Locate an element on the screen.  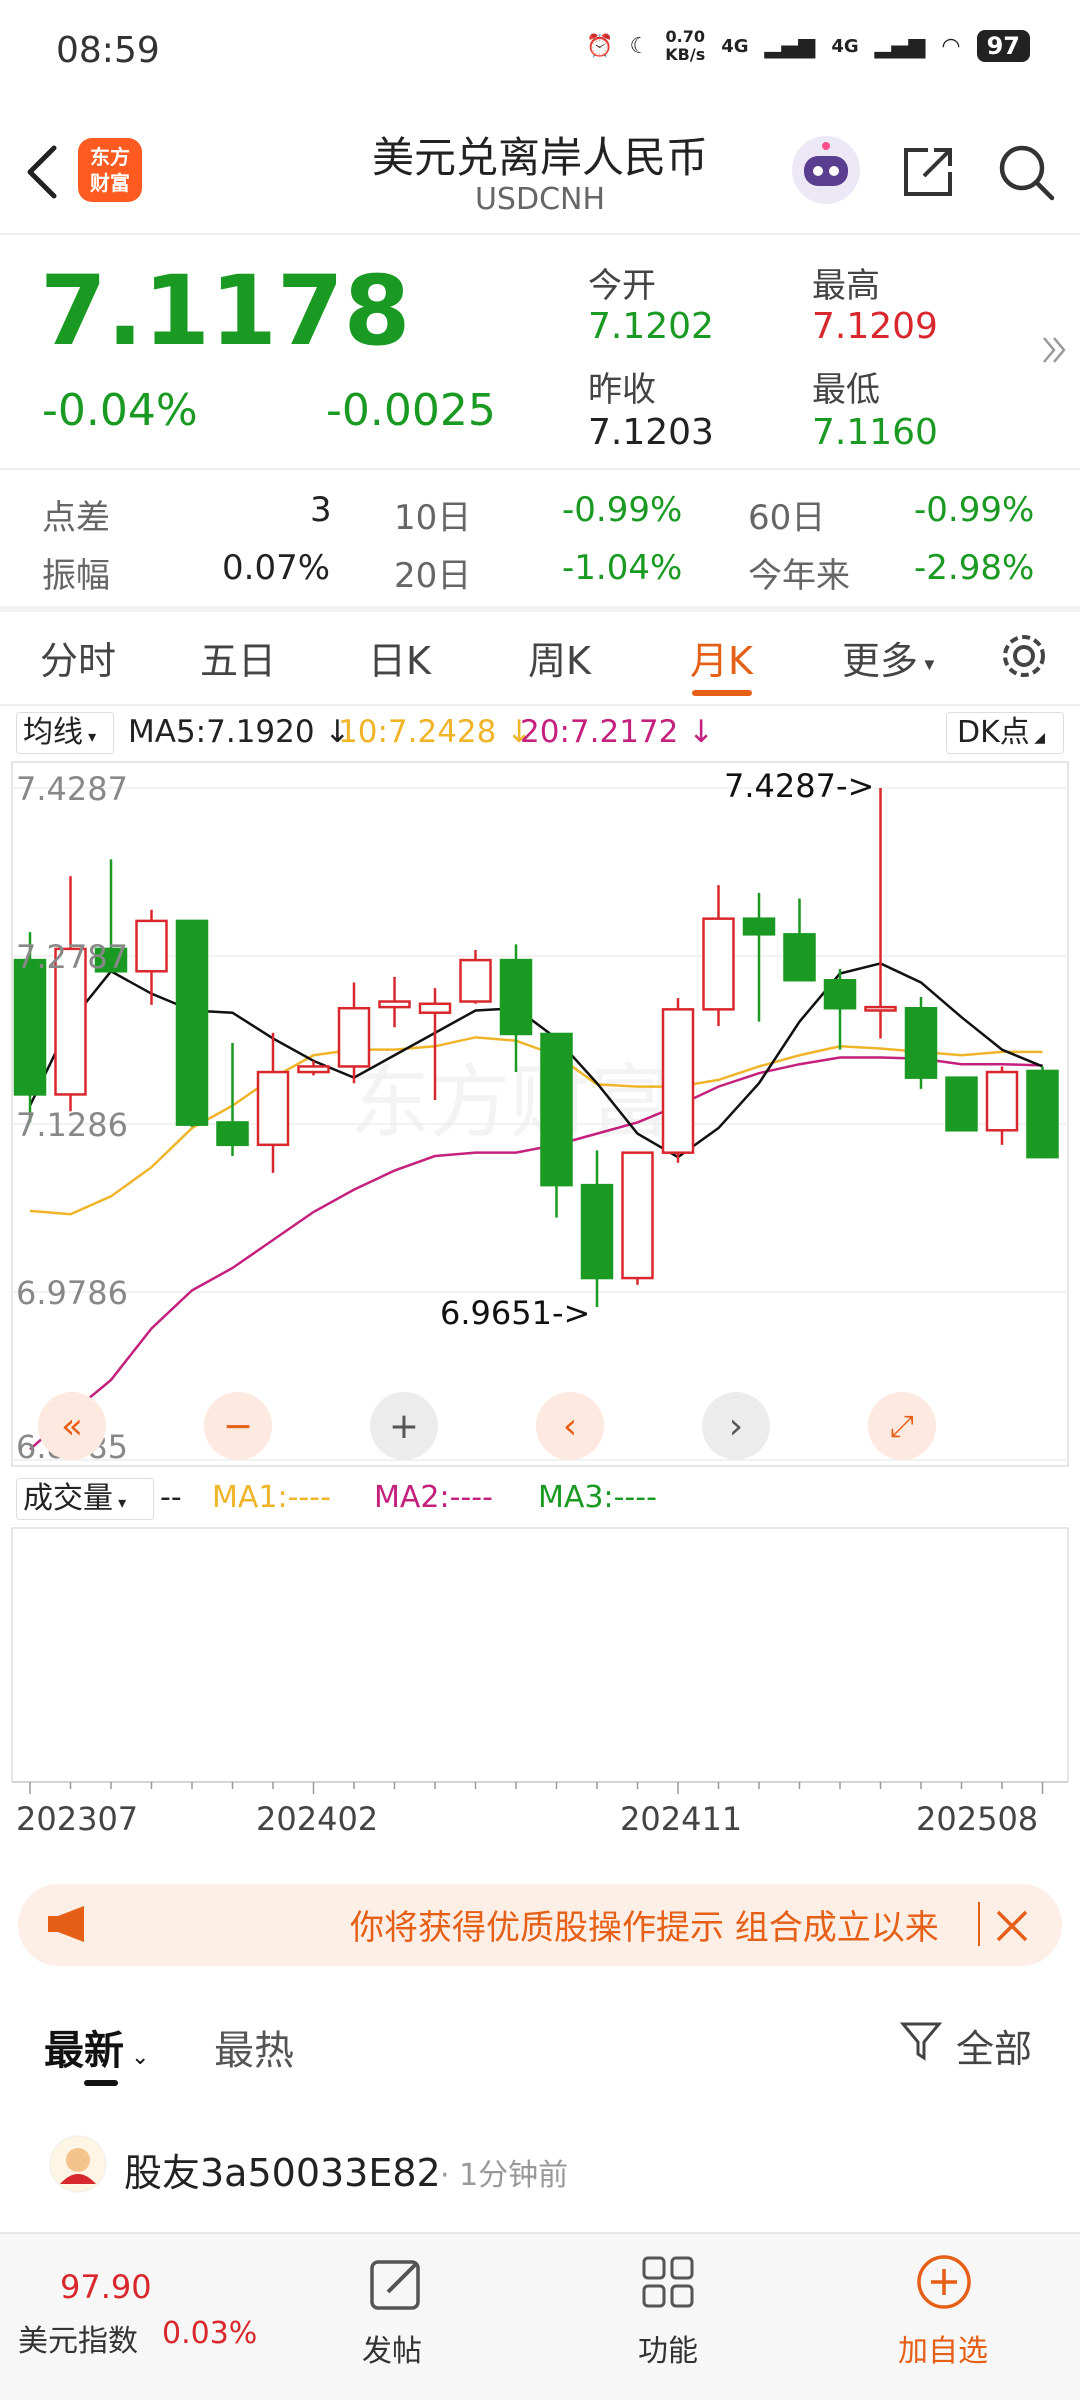
volume-selector: 成交量 ▾ is located at coordinates (85, 1499).